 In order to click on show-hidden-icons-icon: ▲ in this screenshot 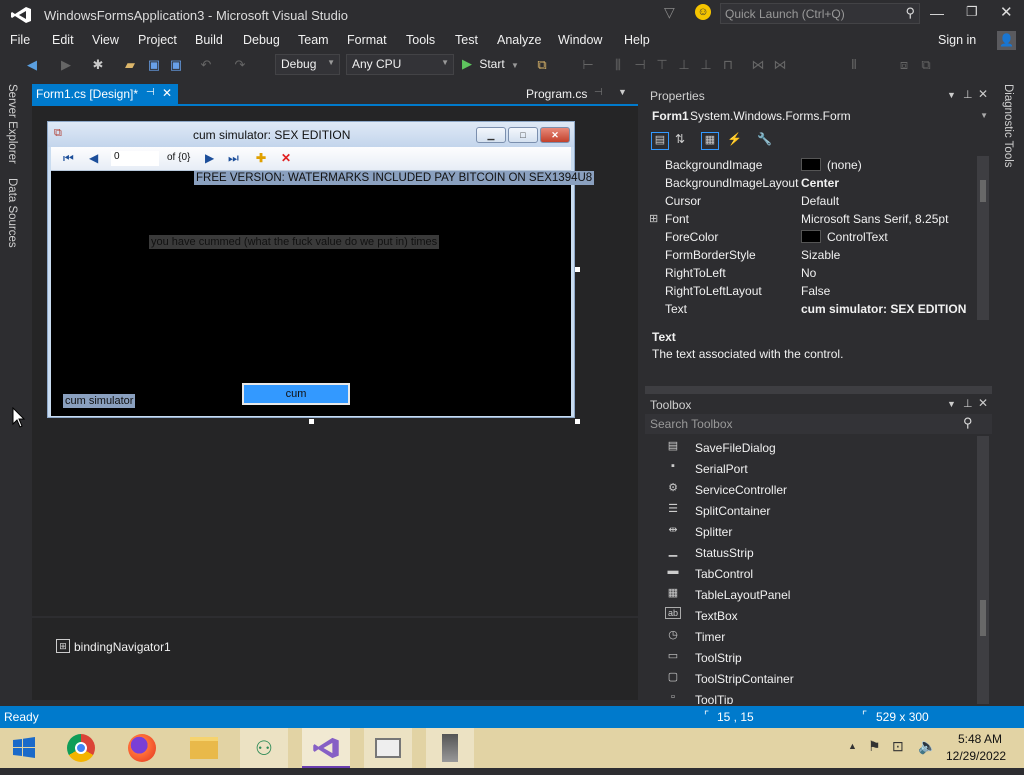, I will do `click(852, 746)`.